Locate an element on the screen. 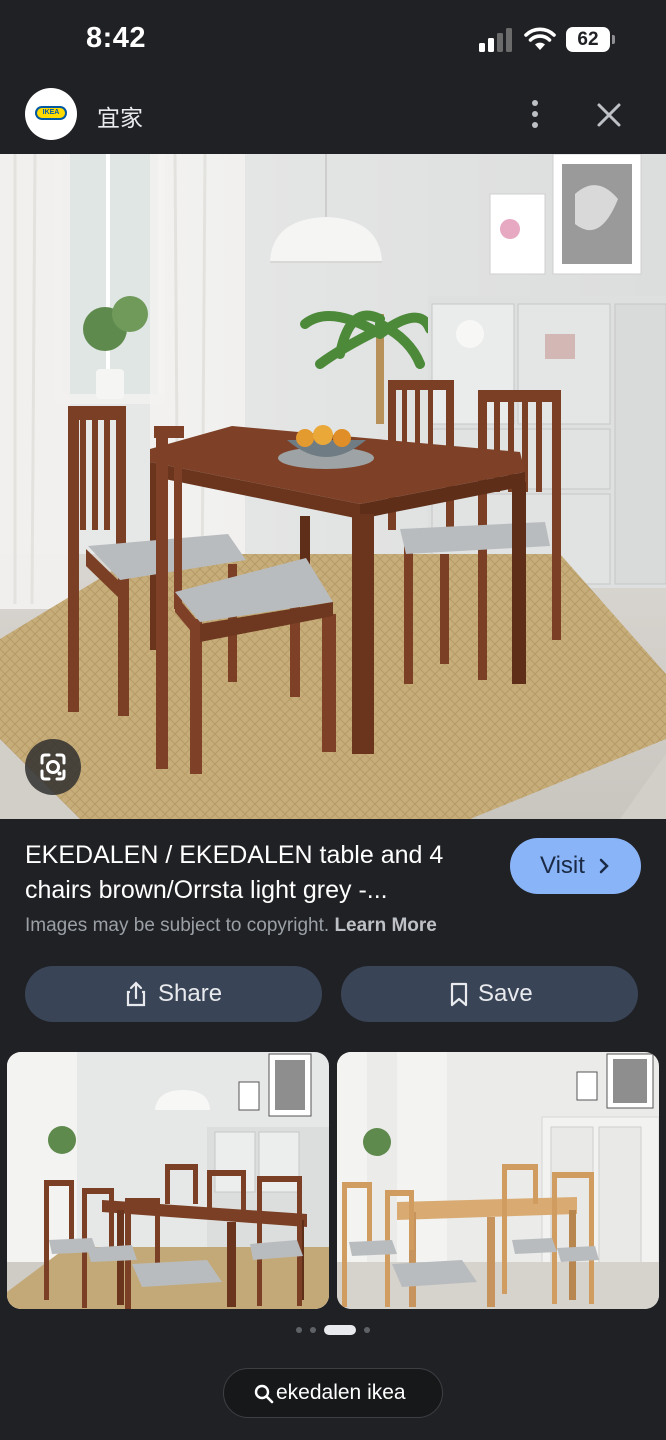 Image resolution: width=666 pixels, height=1440 pixels. related-image-brown is located at coordinates (168, 1180).